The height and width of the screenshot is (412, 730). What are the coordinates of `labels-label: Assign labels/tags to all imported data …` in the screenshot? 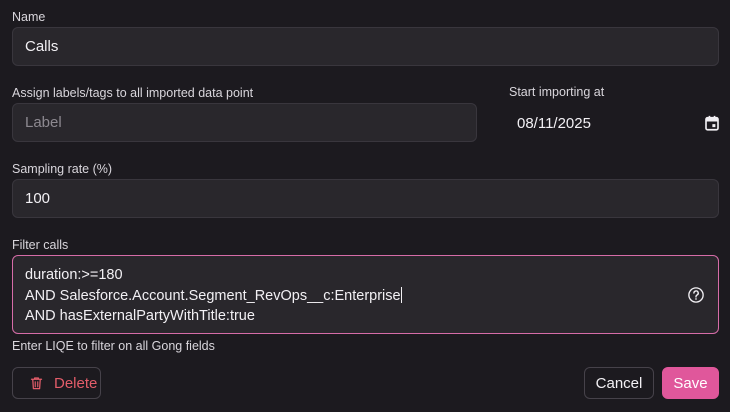 It's located at (133, 93).